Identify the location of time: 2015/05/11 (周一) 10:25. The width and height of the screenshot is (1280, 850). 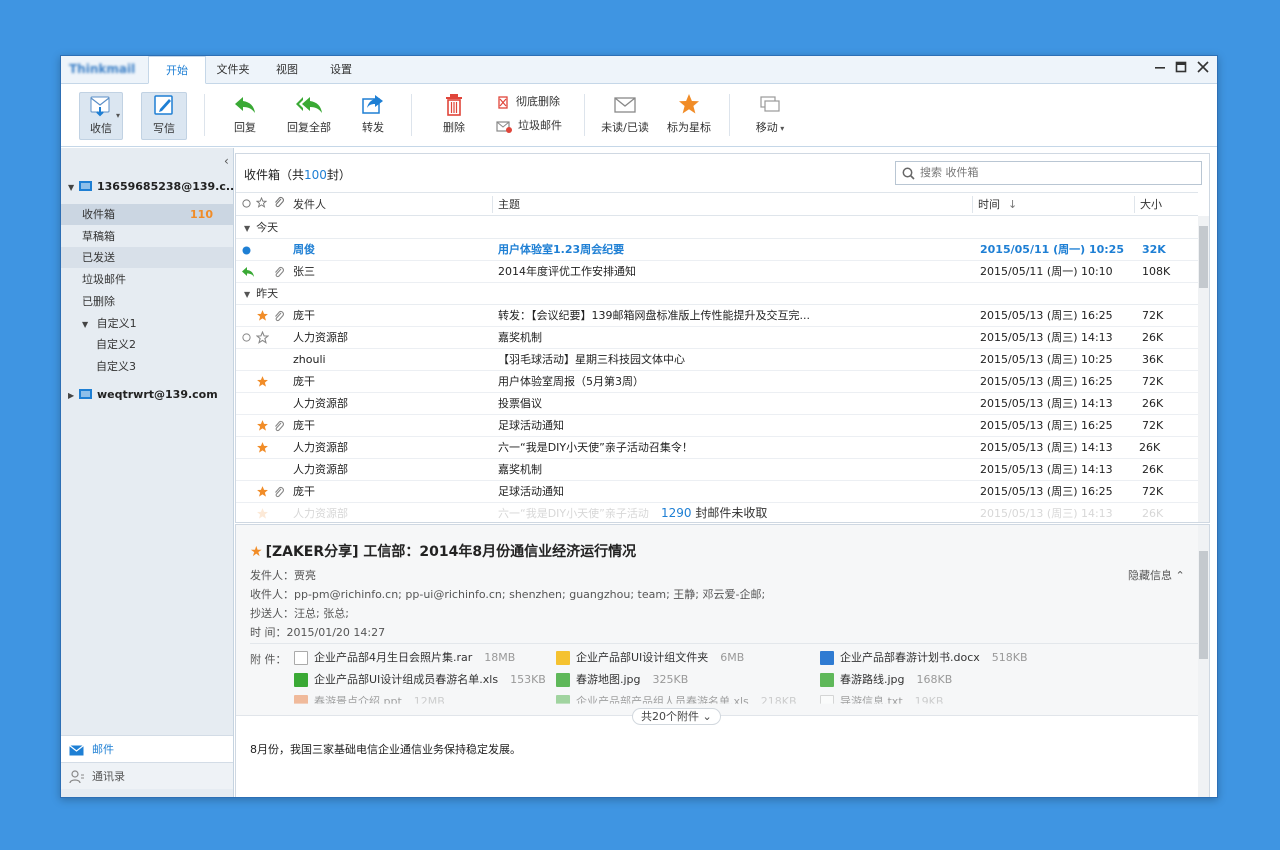
(1052, 249).